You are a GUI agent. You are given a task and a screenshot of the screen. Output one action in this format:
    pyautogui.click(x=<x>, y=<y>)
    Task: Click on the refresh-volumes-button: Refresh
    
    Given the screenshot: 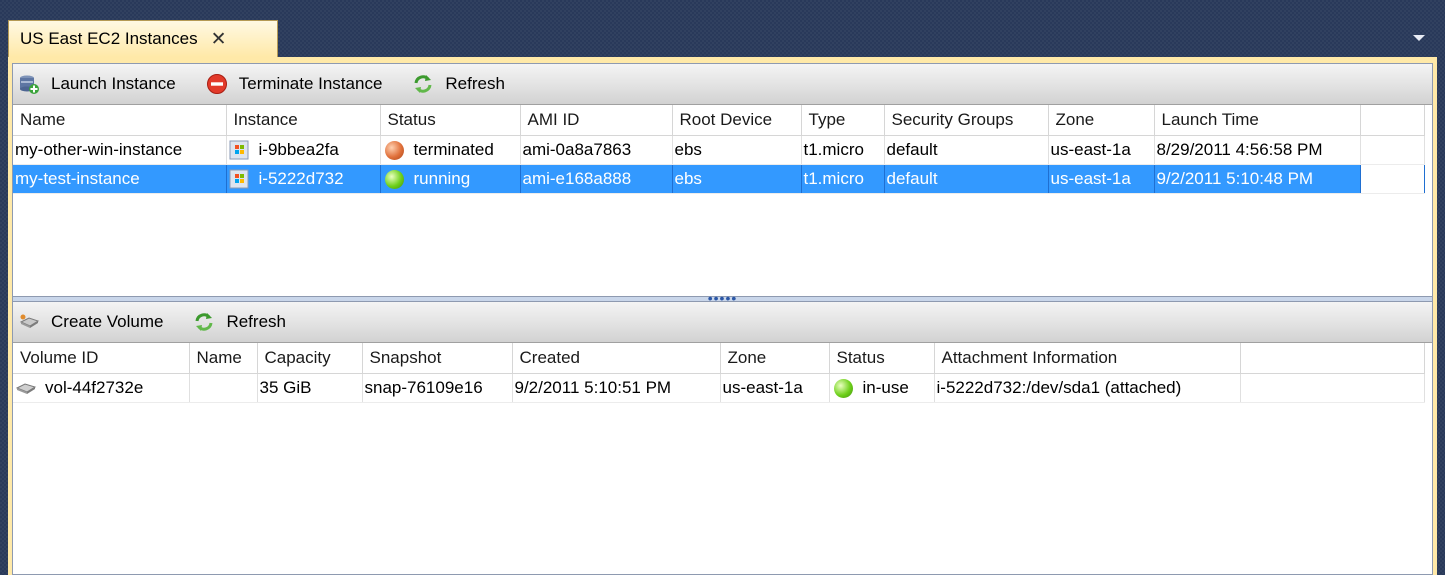 What is the action you would take?
    pyautogui.click(x=239, y=322)
    